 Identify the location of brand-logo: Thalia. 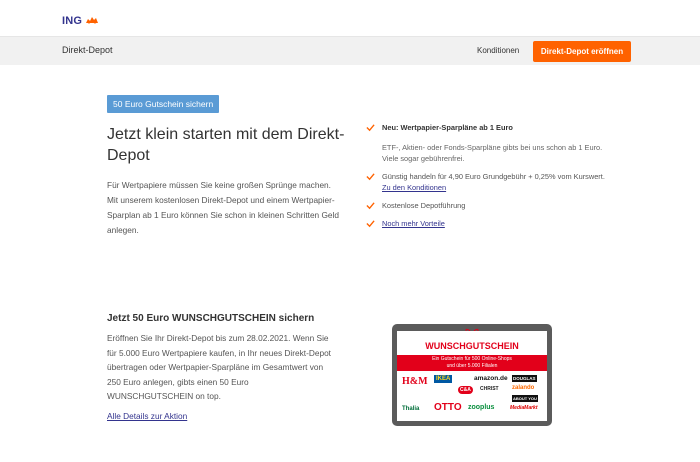
(411, 409).